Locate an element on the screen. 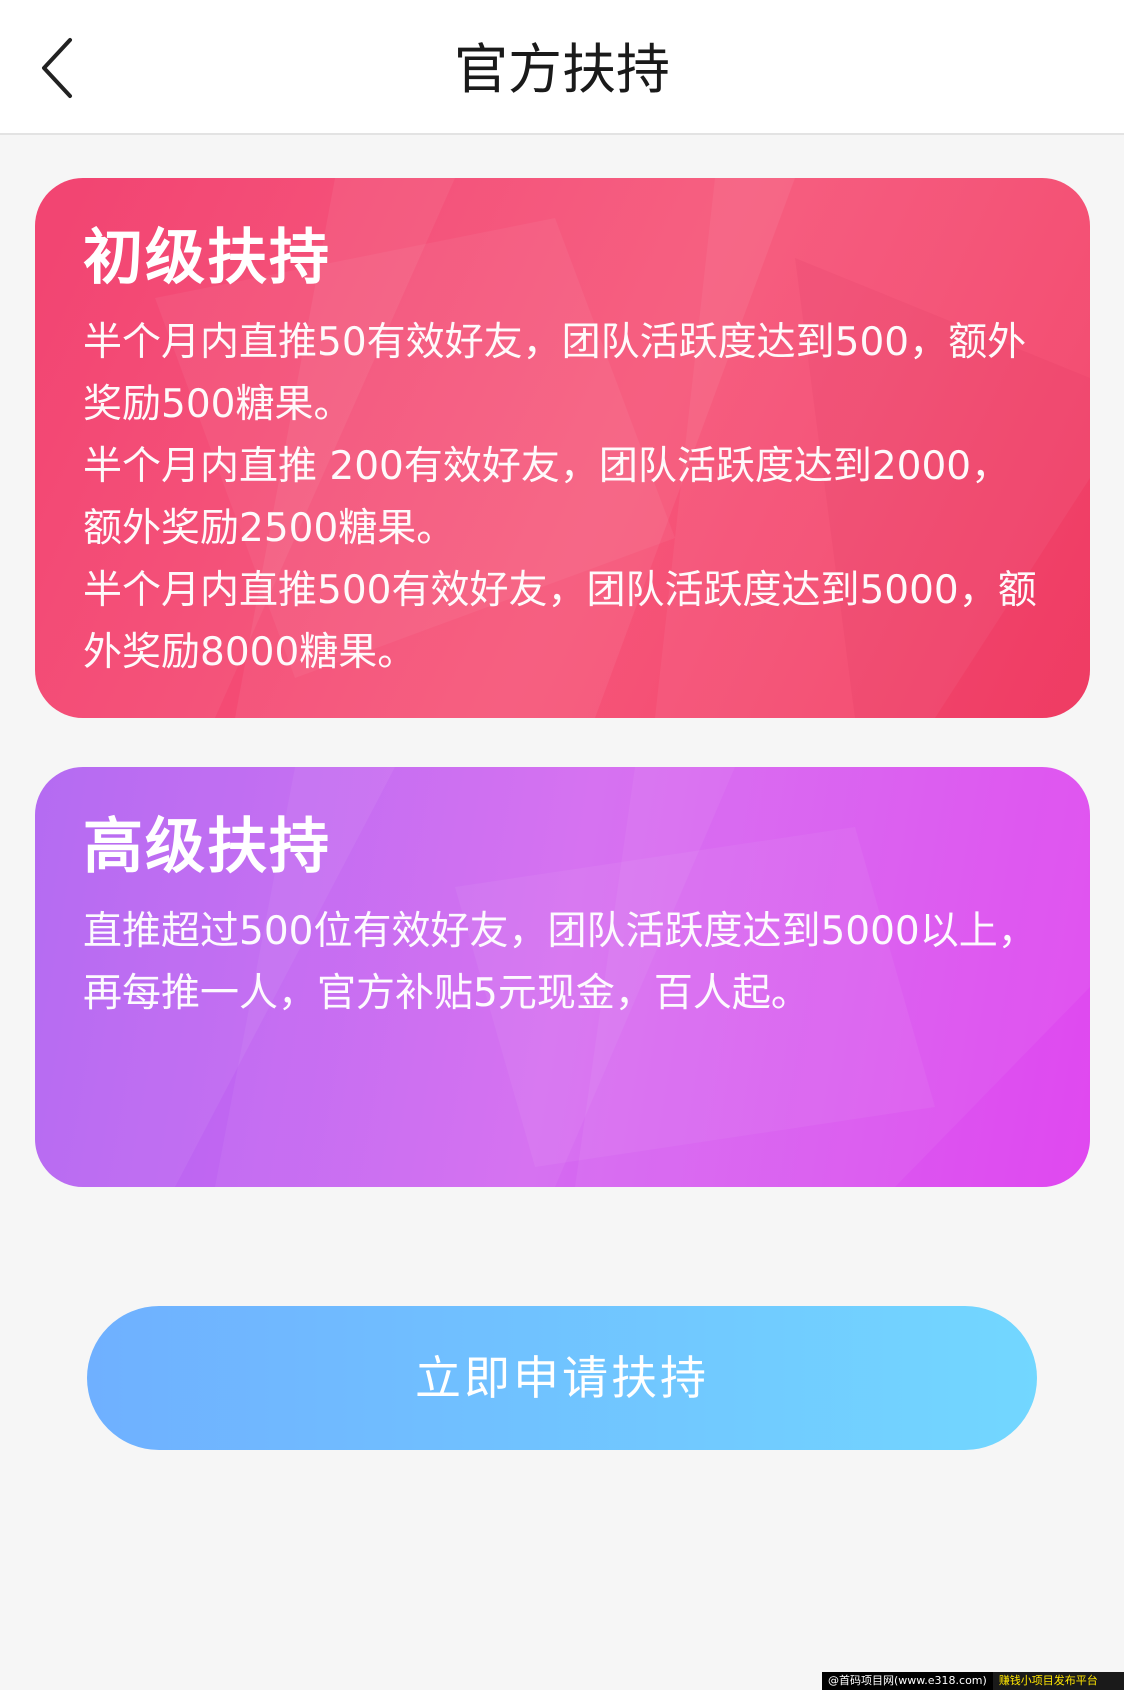 The image size is (1124, 1690). top-bar: 官方扶持 is located at coordinates (562, 67).